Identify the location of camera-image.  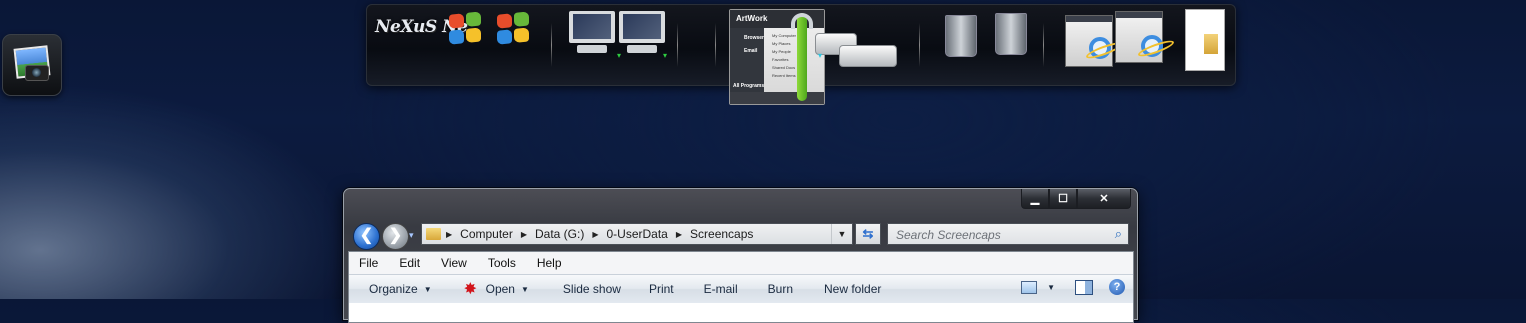
(37, 73).